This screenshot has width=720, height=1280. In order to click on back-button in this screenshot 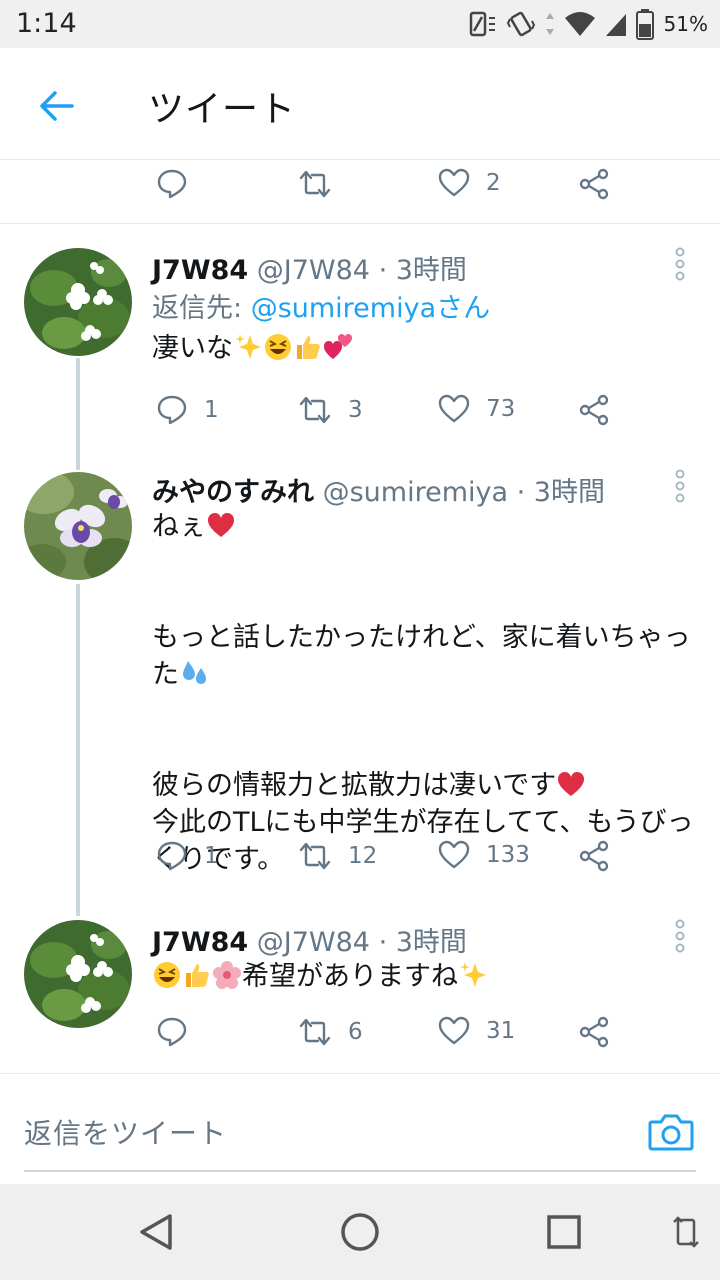, I will do `click(56, 106)`.